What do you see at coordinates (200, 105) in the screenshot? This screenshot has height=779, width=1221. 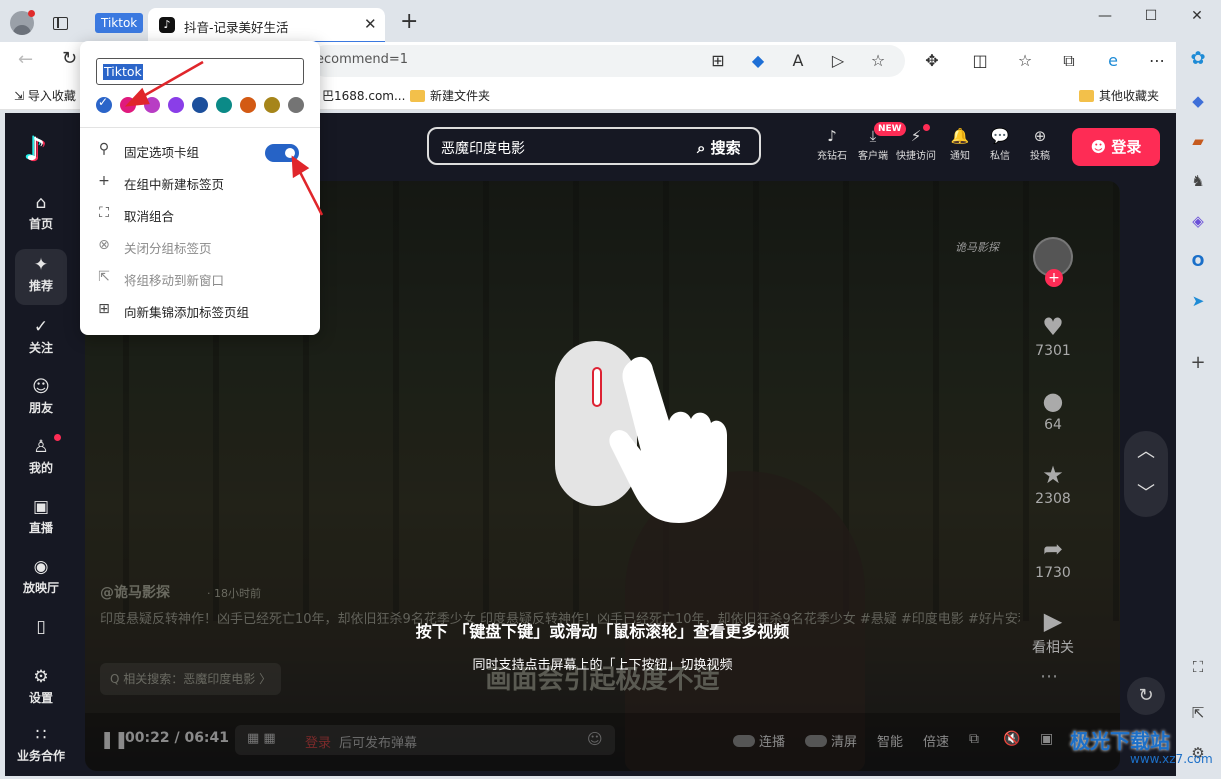 I see `color-swatch-navy` at bounding box center [200, 105].